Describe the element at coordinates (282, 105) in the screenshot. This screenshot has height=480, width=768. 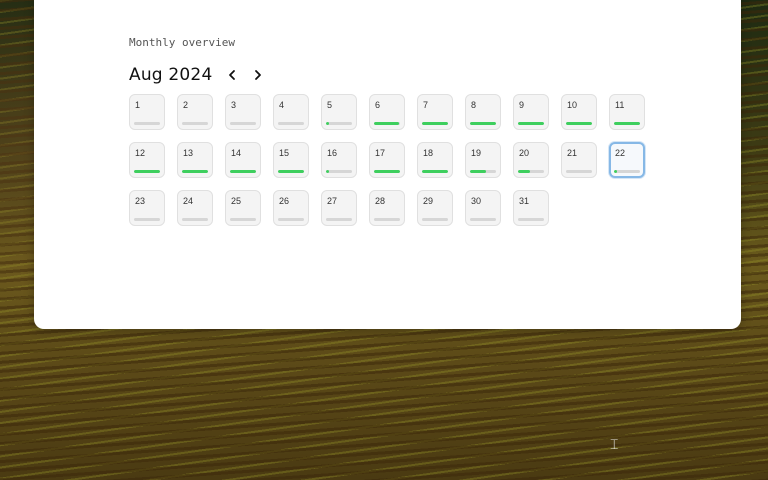
I see `day-number: 4` at that location.